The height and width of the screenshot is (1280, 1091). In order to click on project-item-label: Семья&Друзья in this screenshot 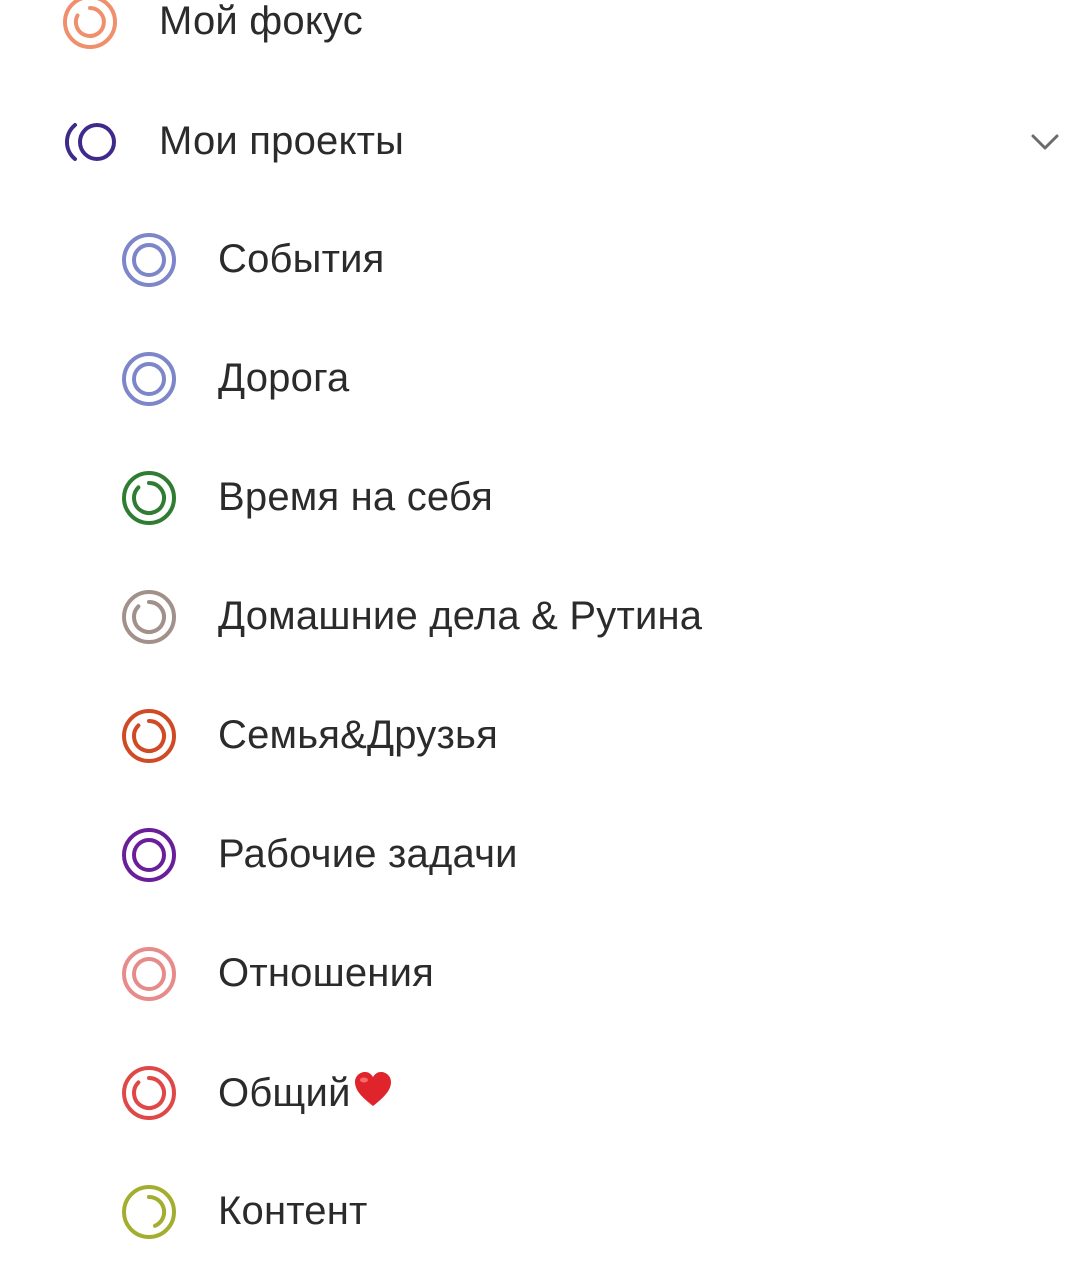, I will do `click(358, 735)`.